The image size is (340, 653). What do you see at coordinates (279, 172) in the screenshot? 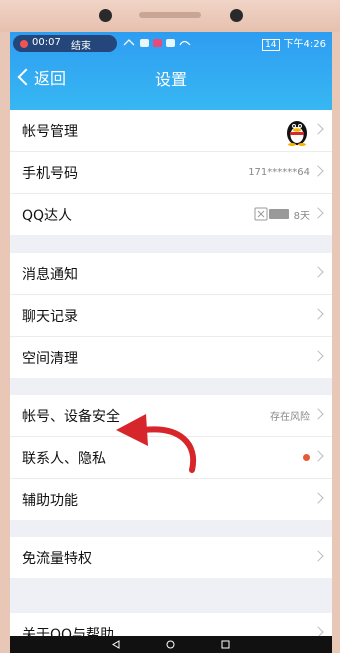
I see `phone-number-value: 171******64` at bounding box center [279, 172].